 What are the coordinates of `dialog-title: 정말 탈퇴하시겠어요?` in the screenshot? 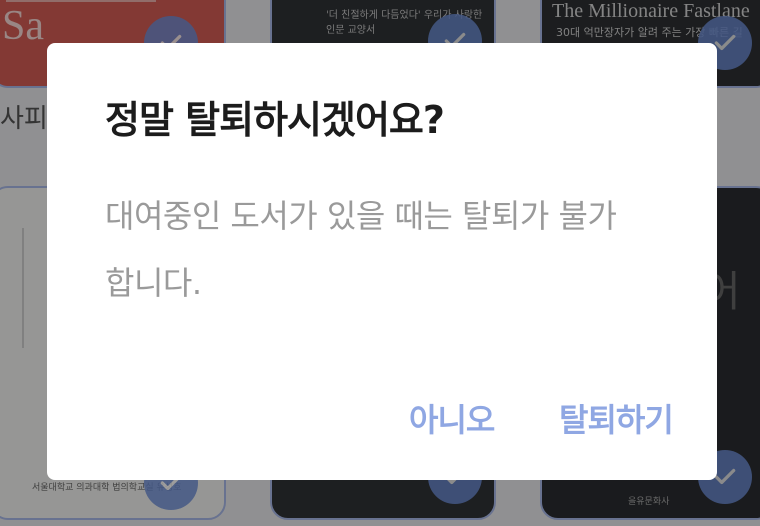 It's located at (275, 120).